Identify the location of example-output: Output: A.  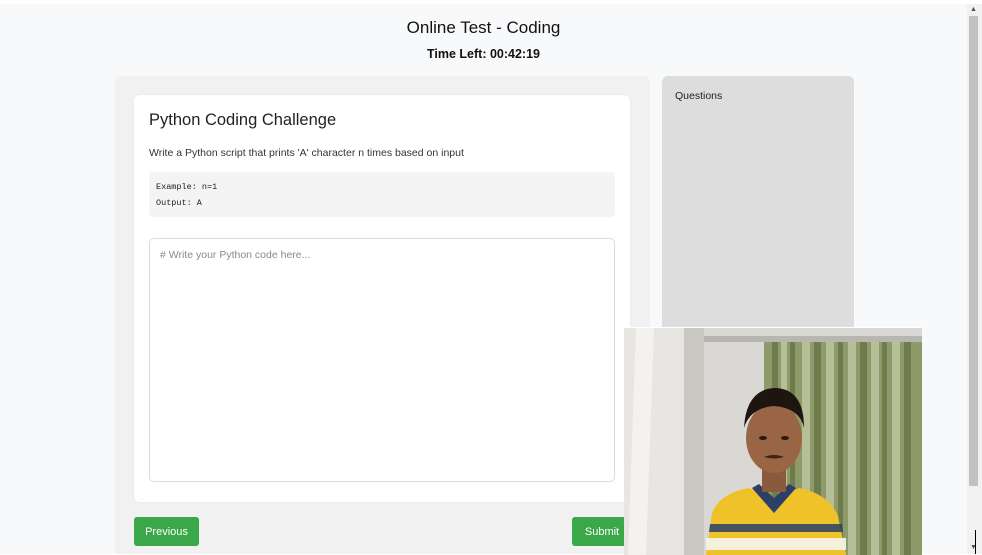
(179, 203).